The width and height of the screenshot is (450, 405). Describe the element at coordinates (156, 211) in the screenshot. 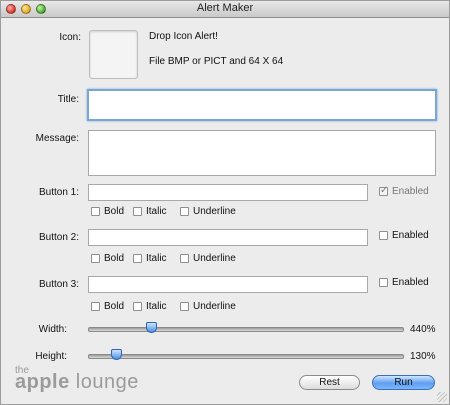

I see `button1-italic-label: Italic` at that location.